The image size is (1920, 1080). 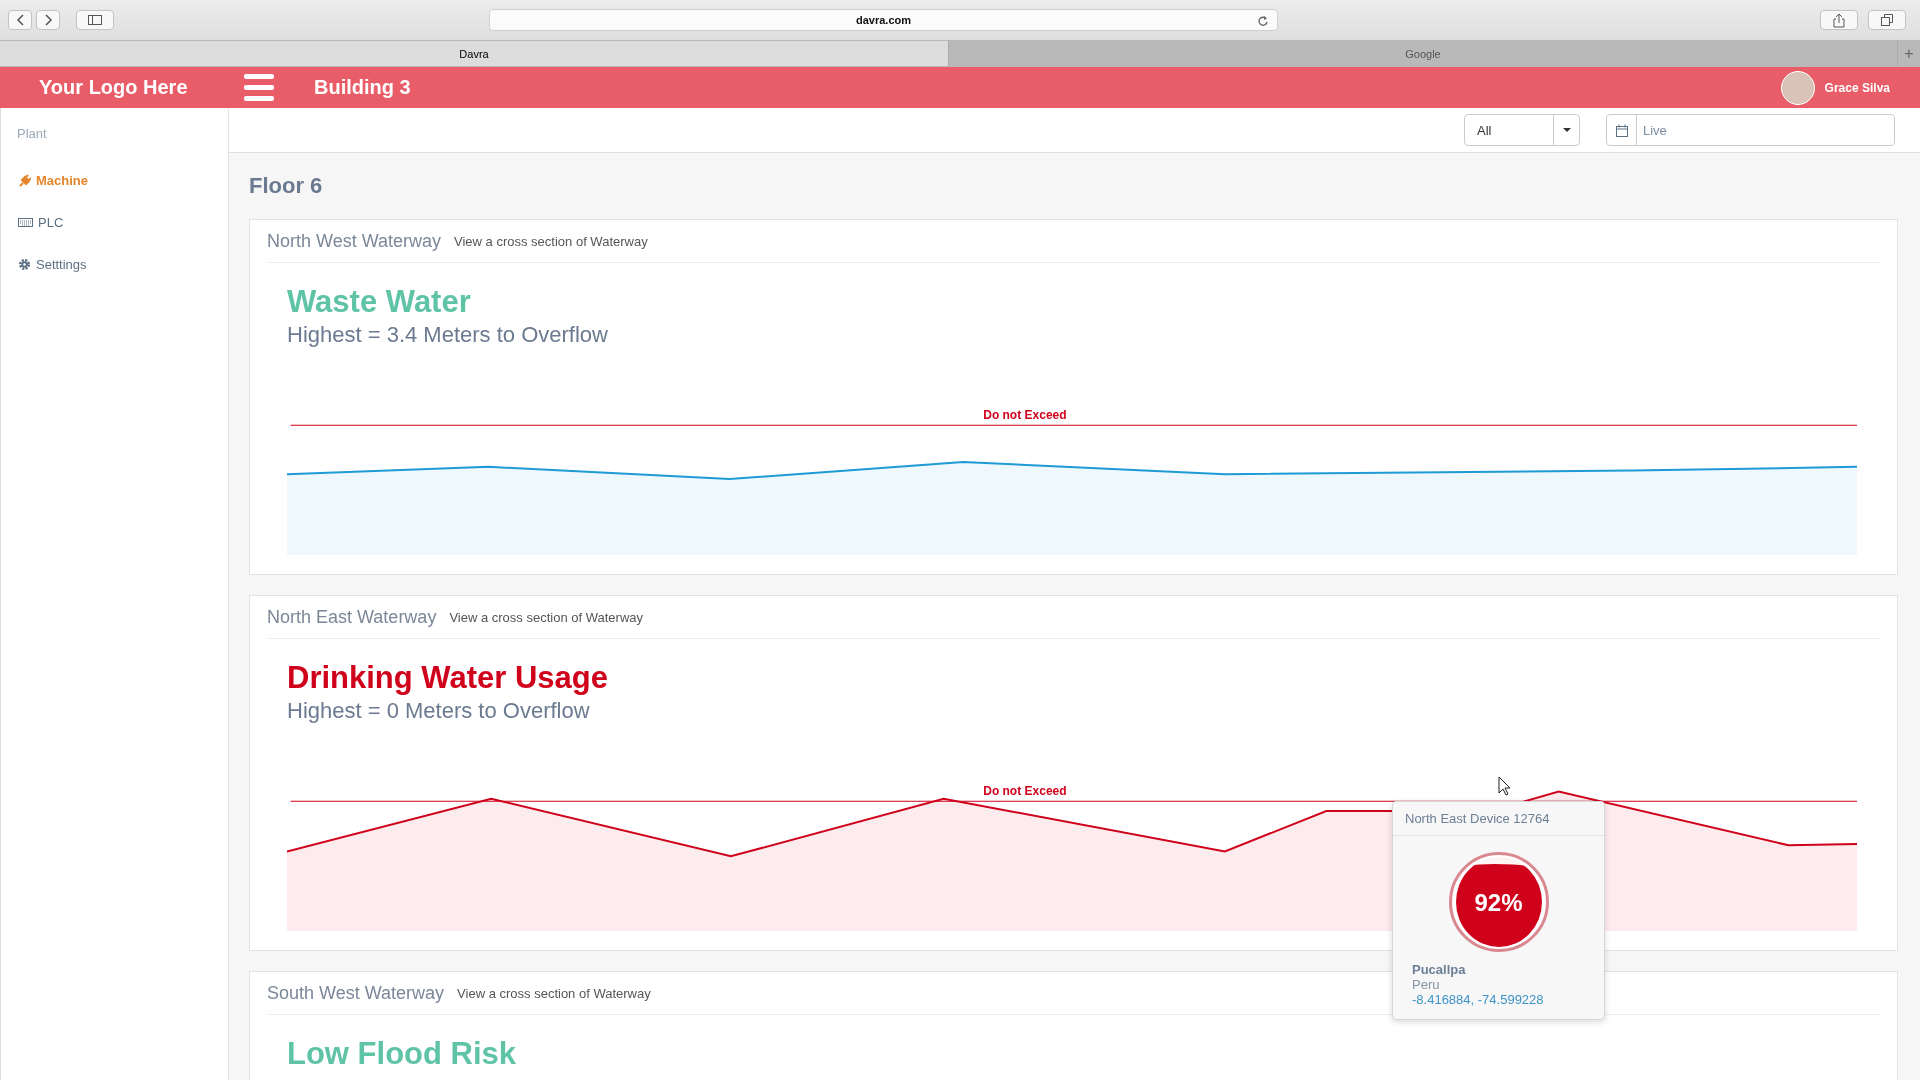 I want to click on sidebar-button, so click(x=95, y=20).